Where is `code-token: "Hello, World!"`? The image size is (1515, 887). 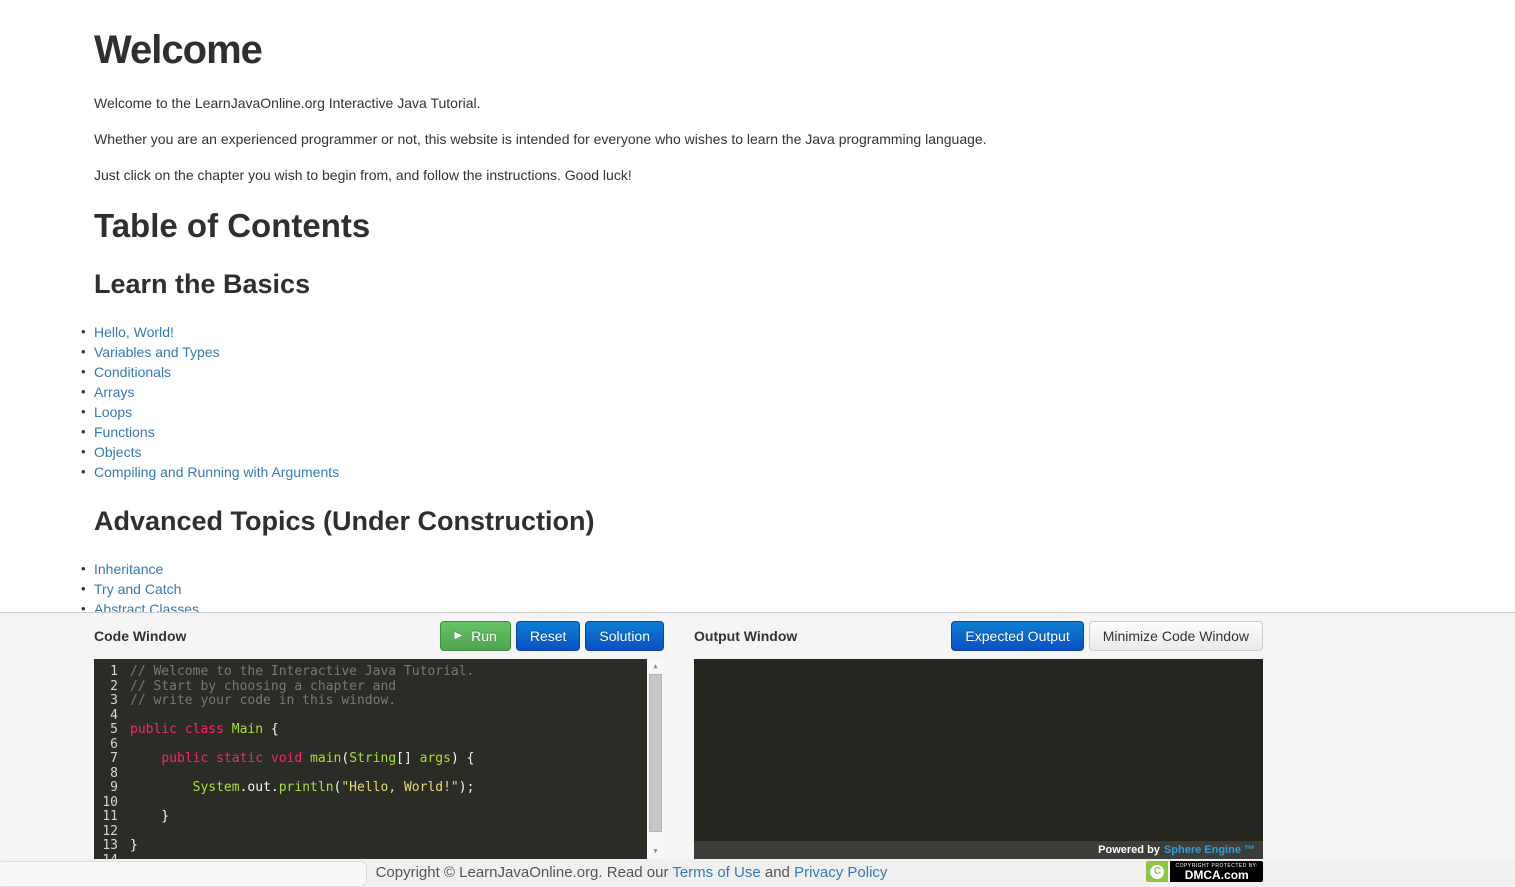
code-token: "Hello, World!" is located at coordinates (400, 787).